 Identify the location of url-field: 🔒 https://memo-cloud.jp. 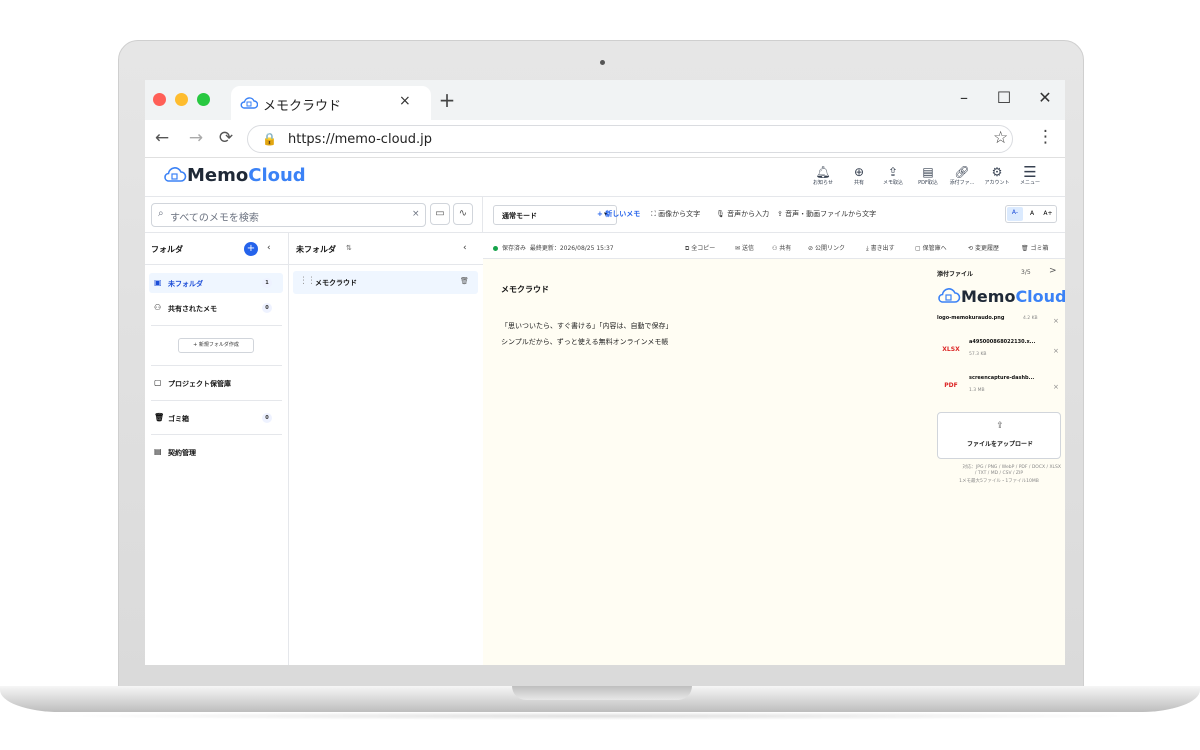
(630, 139).